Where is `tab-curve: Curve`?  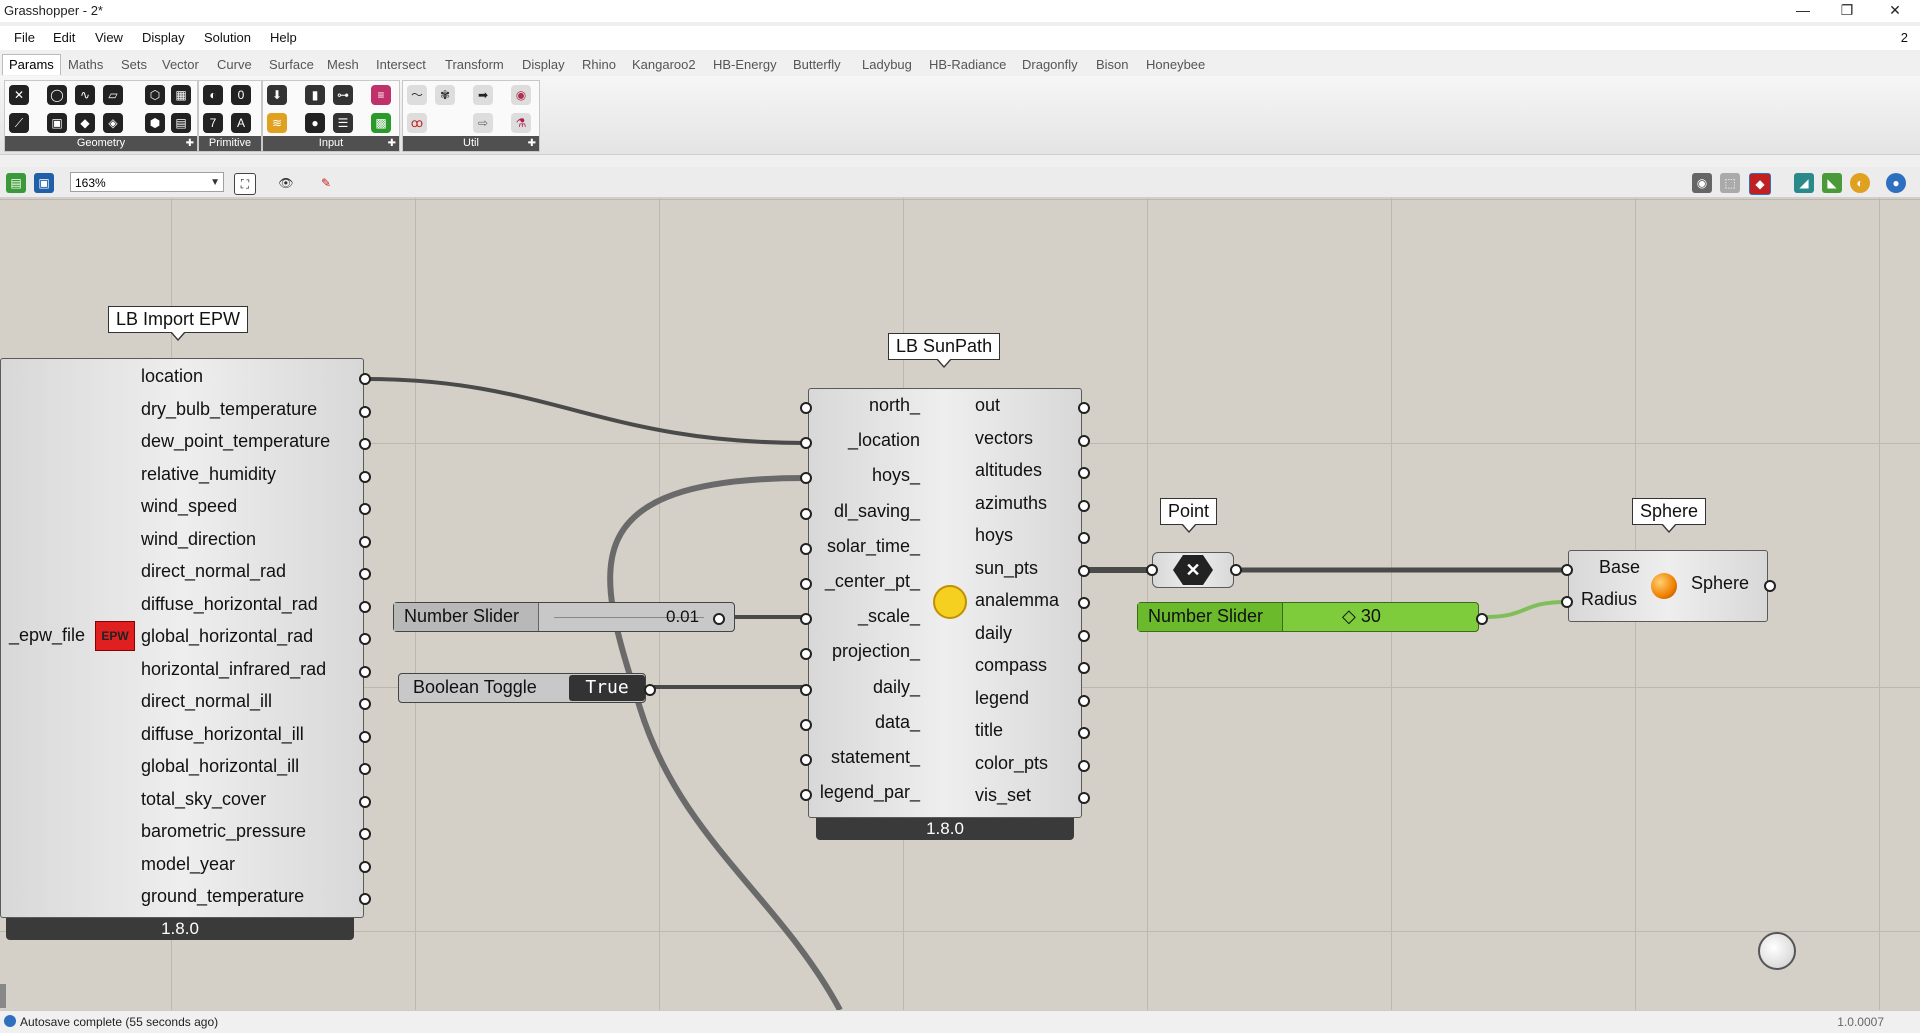
tab-curve: Curve is located at coordinates (234, 64).